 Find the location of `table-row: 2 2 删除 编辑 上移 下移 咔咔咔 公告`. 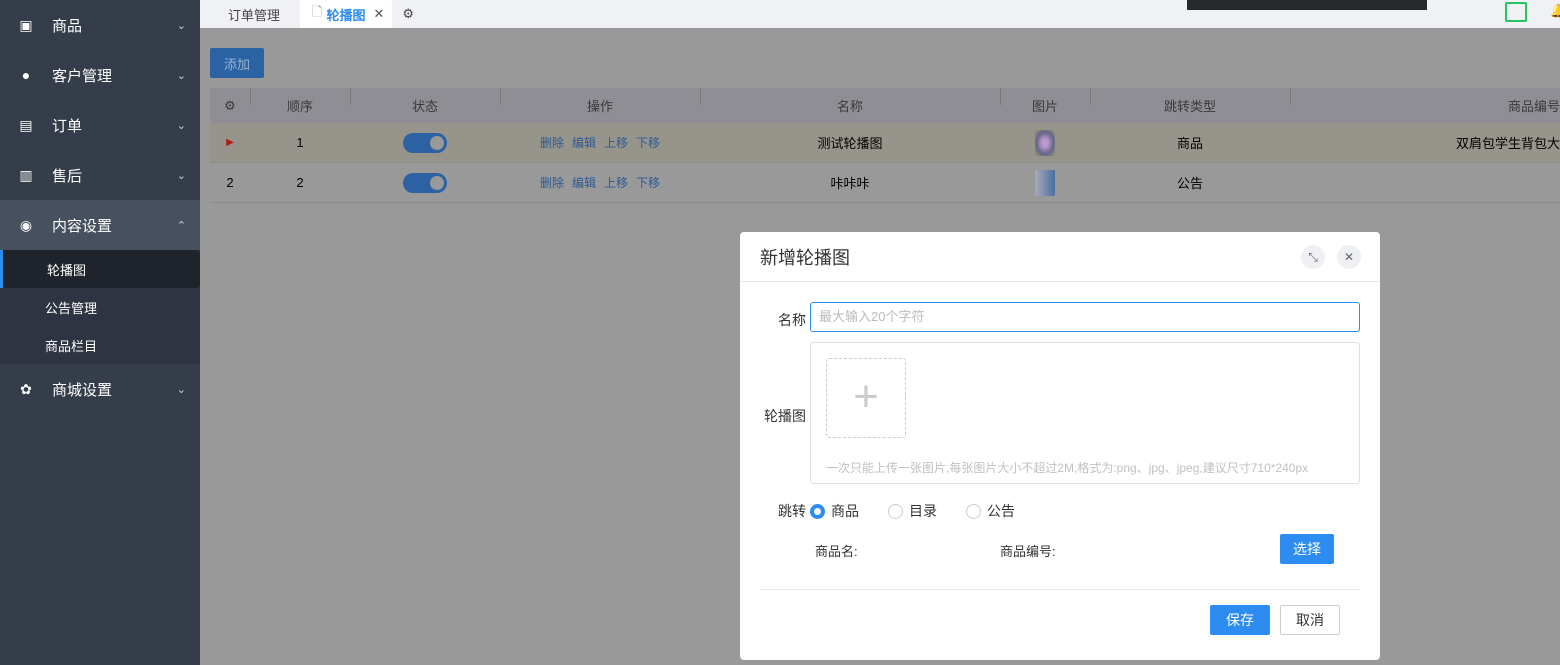

table-row: 2 2 删除 编辑 上移 下移 咔咔咔 公告 is located at coordinates (885, 183).